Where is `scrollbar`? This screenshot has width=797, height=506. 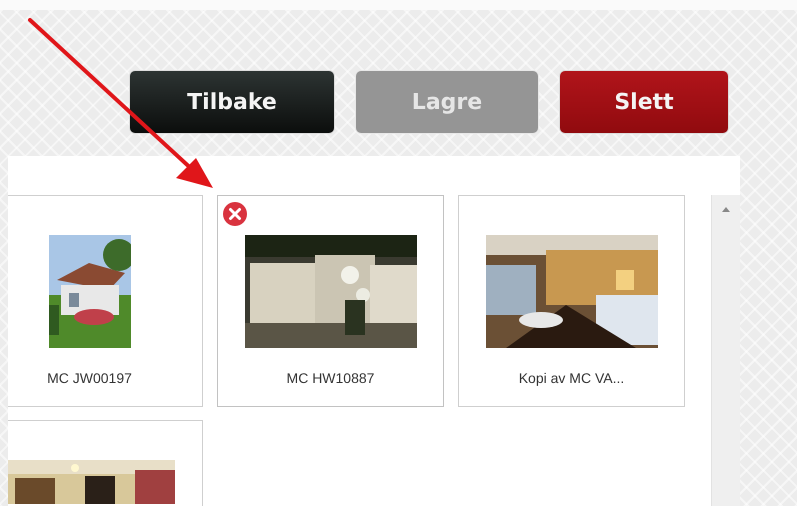 scrollbar is located at coordinates (725, 350).